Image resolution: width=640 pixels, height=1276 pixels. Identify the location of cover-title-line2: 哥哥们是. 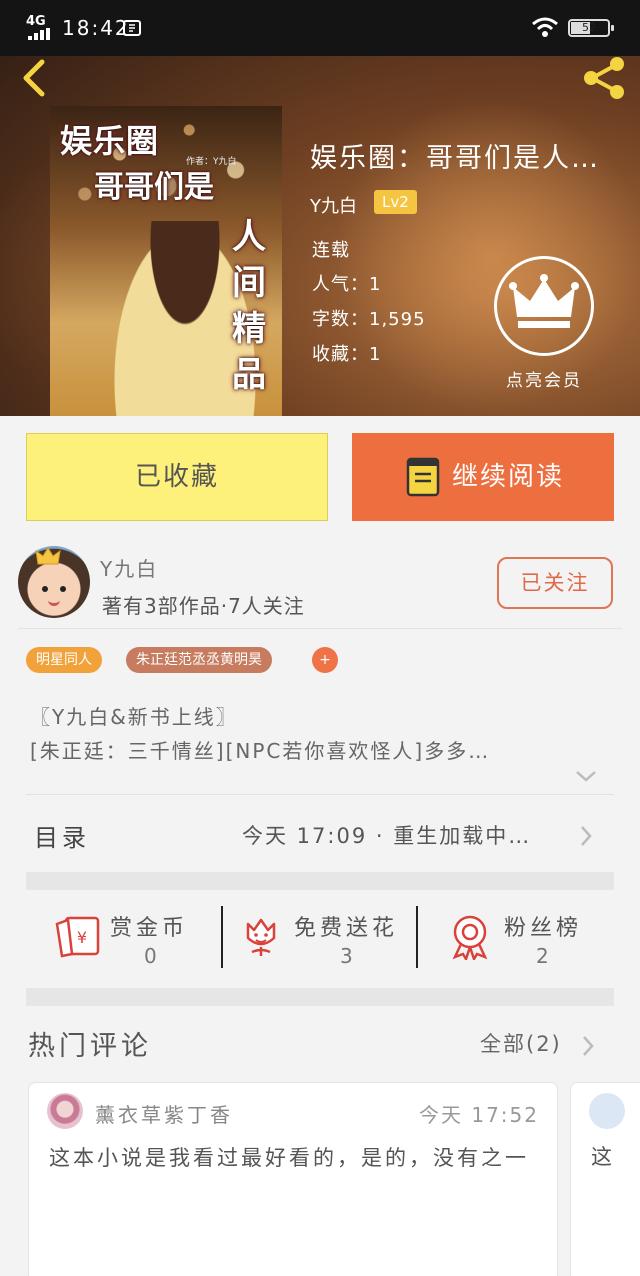
(154, 187).